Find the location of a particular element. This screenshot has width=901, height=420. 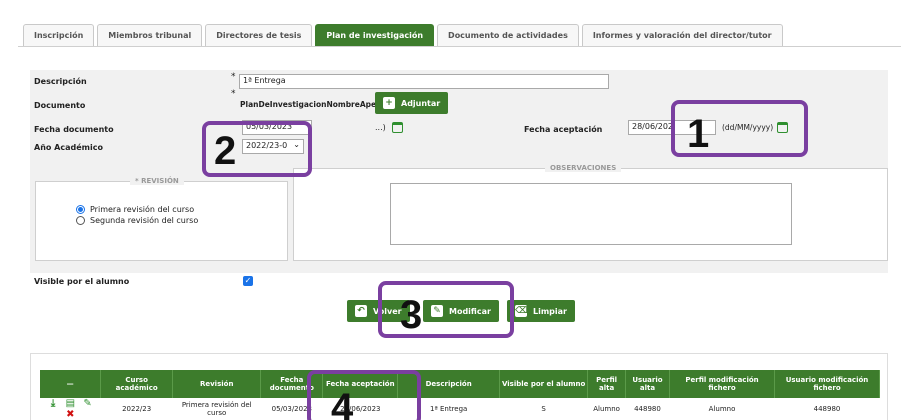

cell-curso: 2022/23 is located at coordinates (136, 409).